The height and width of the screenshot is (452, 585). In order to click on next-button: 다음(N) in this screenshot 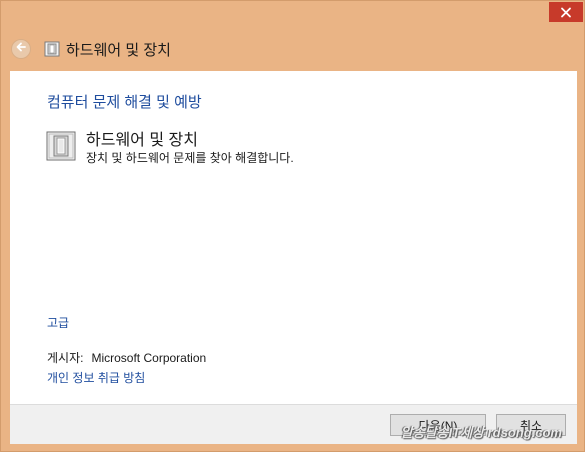, I will do `click(438, 425)`.